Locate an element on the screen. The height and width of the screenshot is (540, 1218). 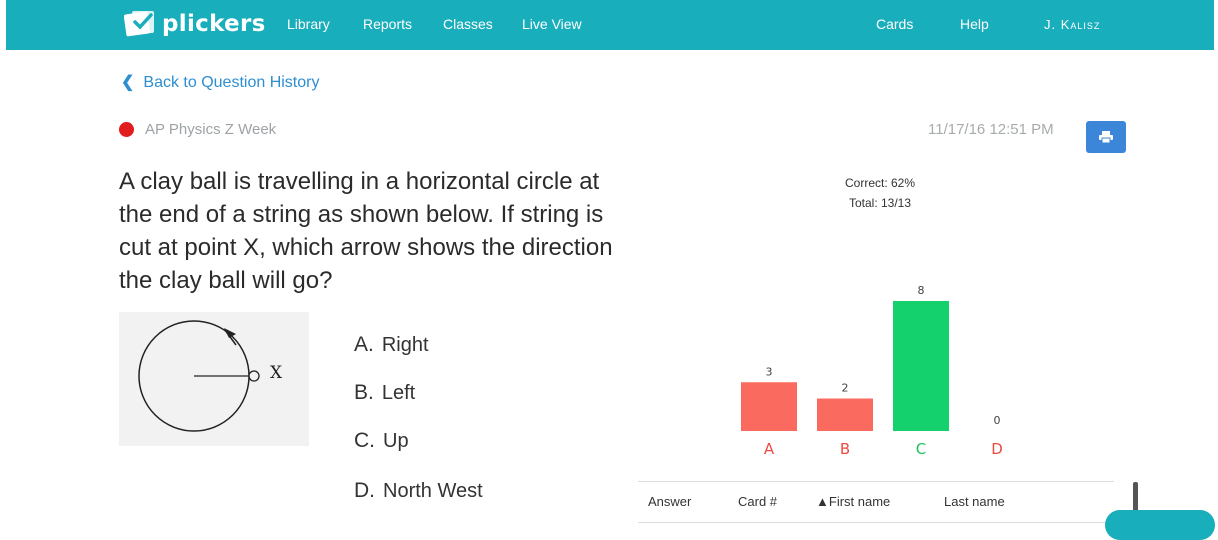
nav-live-view: Live View is located at coordinates (552, 24).